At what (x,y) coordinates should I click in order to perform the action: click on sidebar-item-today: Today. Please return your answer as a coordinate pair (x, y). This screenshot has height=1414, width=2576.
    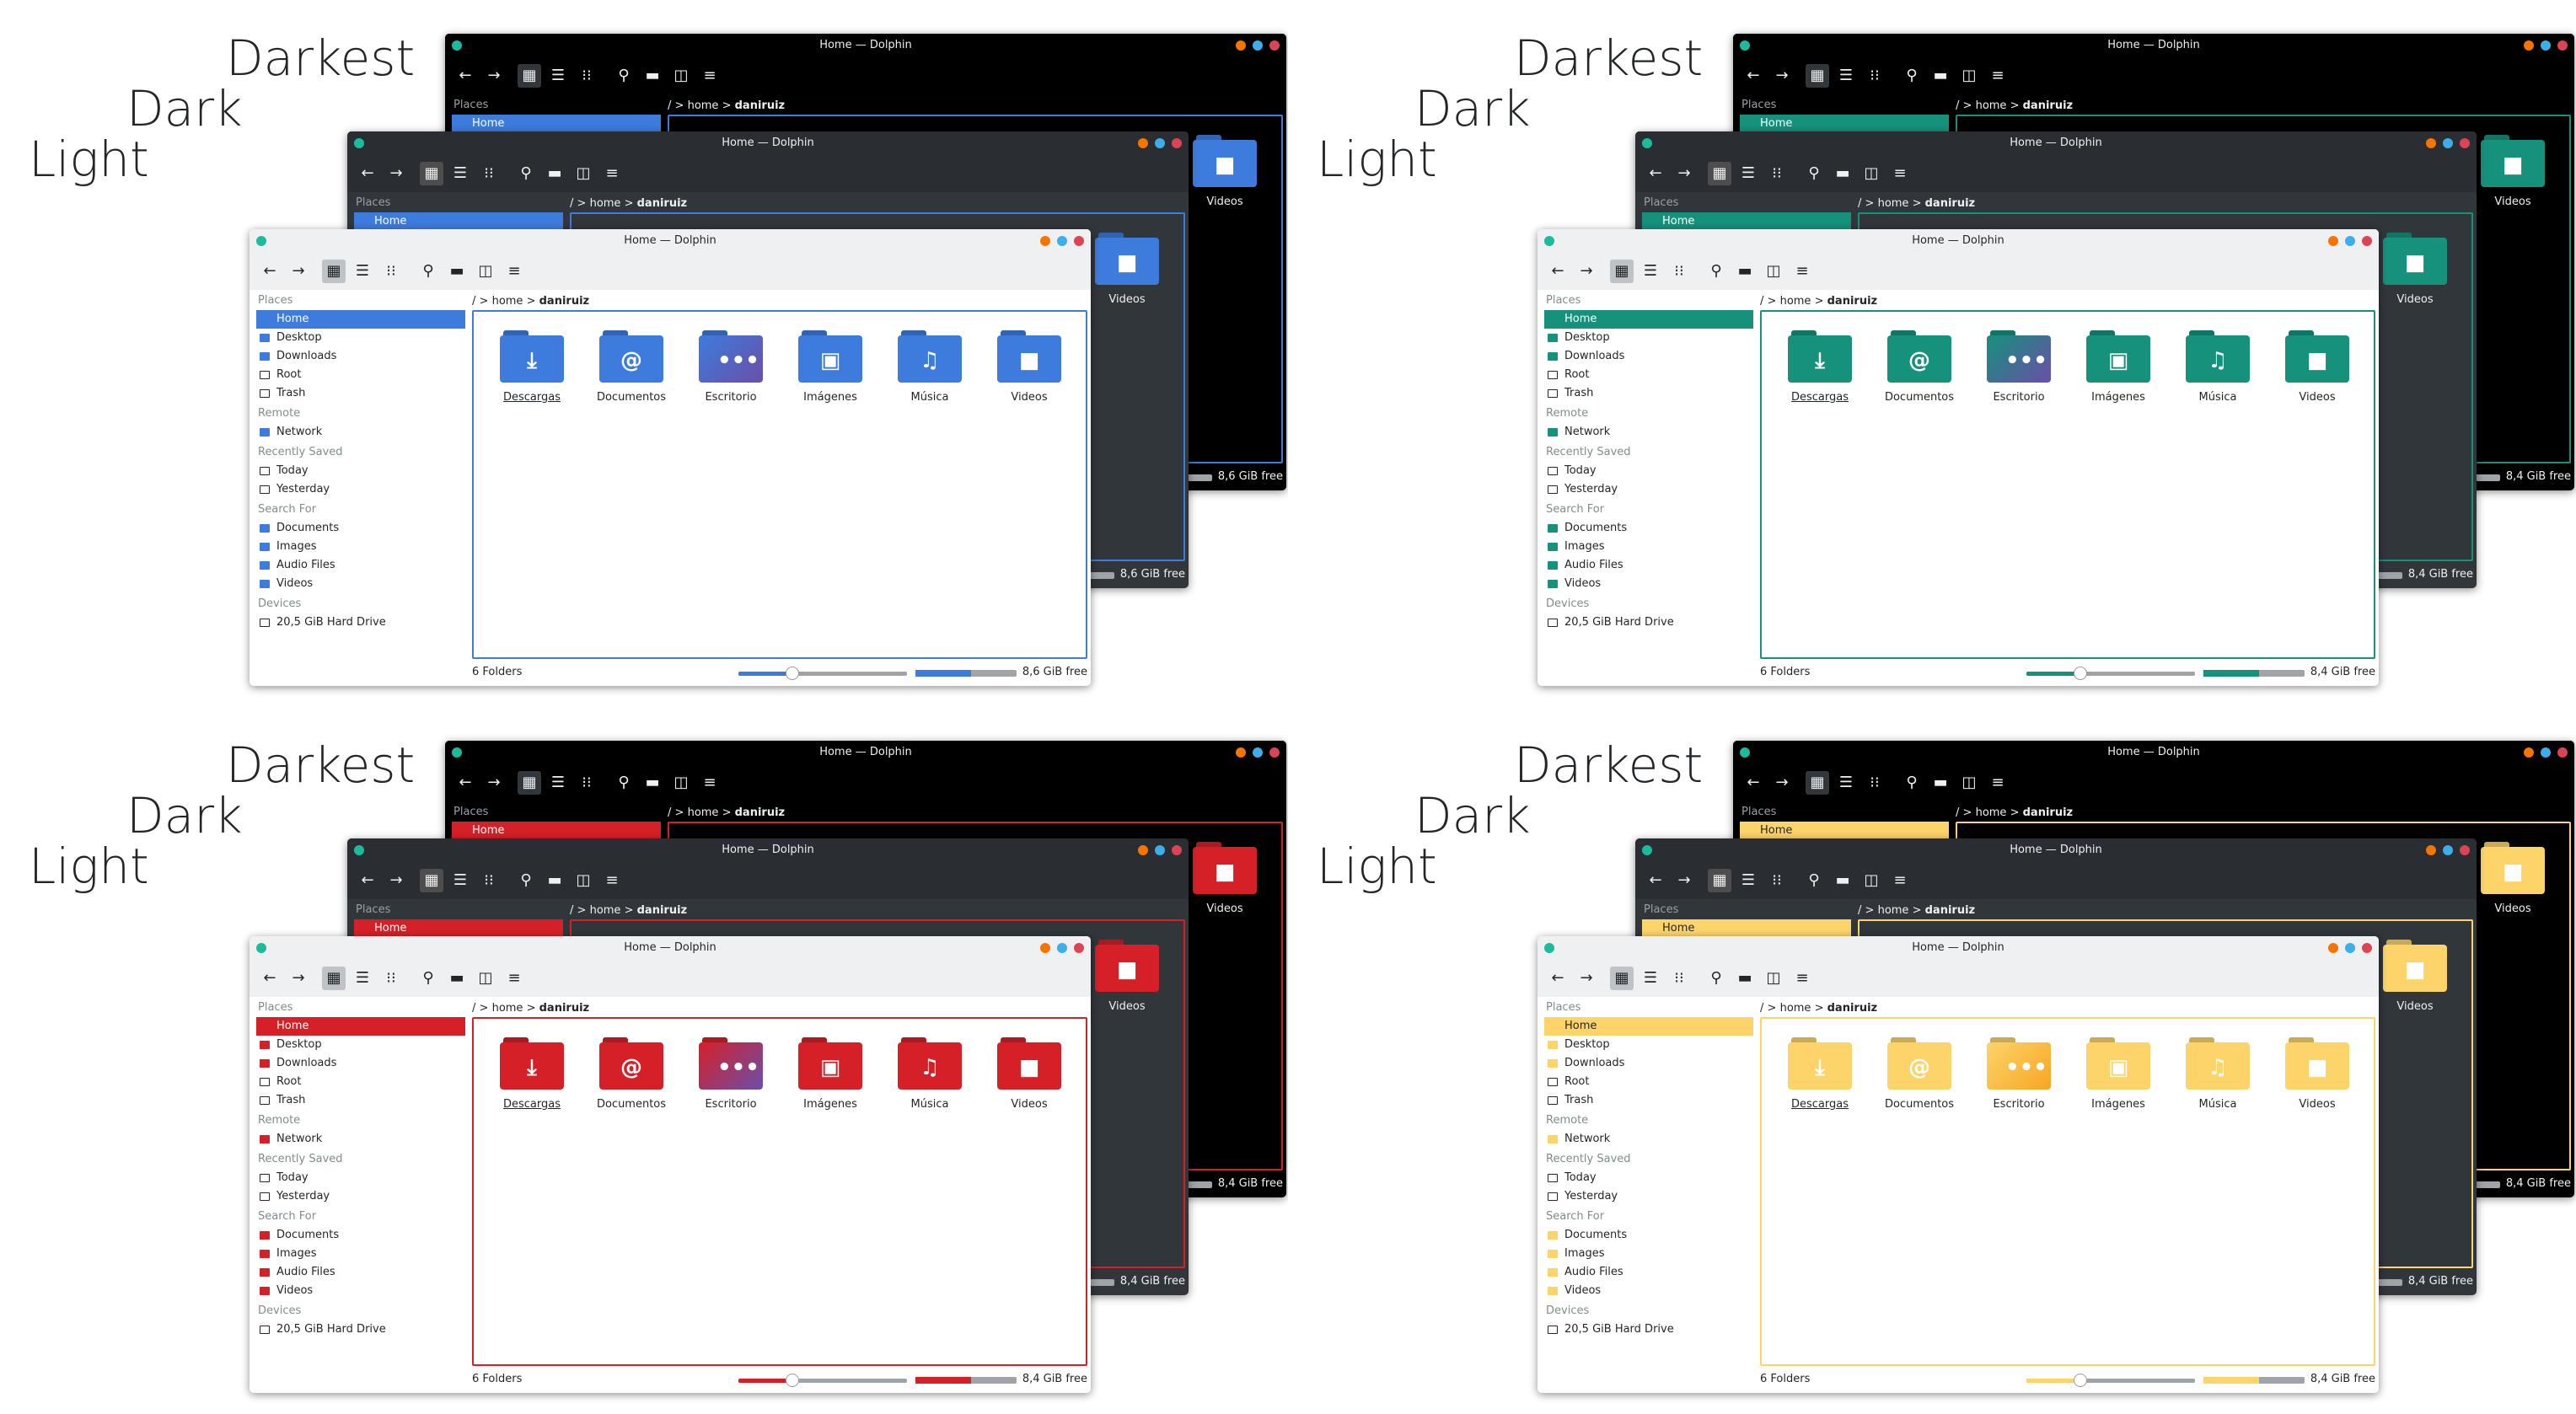
    Looking at the image, I should click on (360, 1178).